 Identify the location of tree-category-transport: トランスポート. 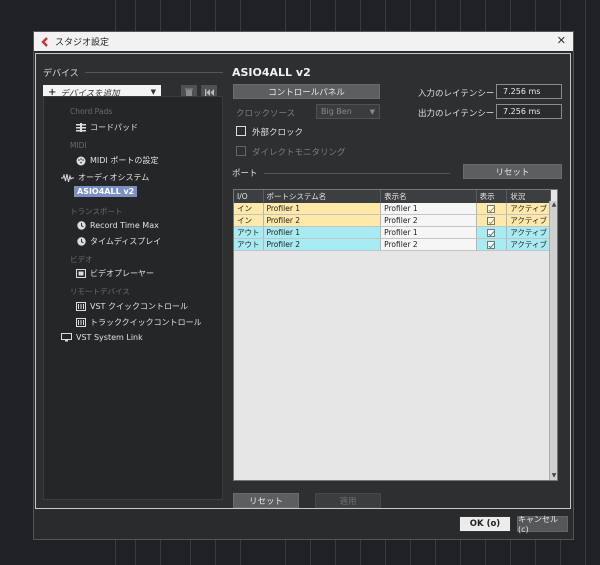
(96, 211).